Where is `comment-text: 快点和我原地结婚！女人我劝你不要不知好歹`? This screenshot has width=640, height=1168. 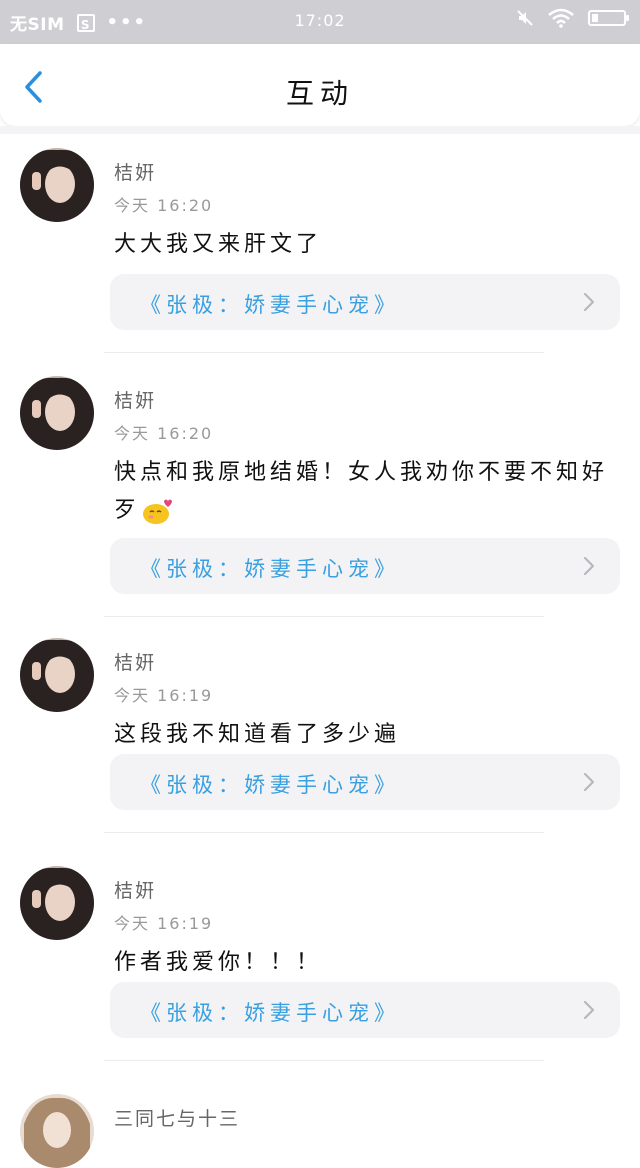
comment-text: 快点和我原地结婚！女人我劝你不要不知好歹 is located at coordinates (361, 491).